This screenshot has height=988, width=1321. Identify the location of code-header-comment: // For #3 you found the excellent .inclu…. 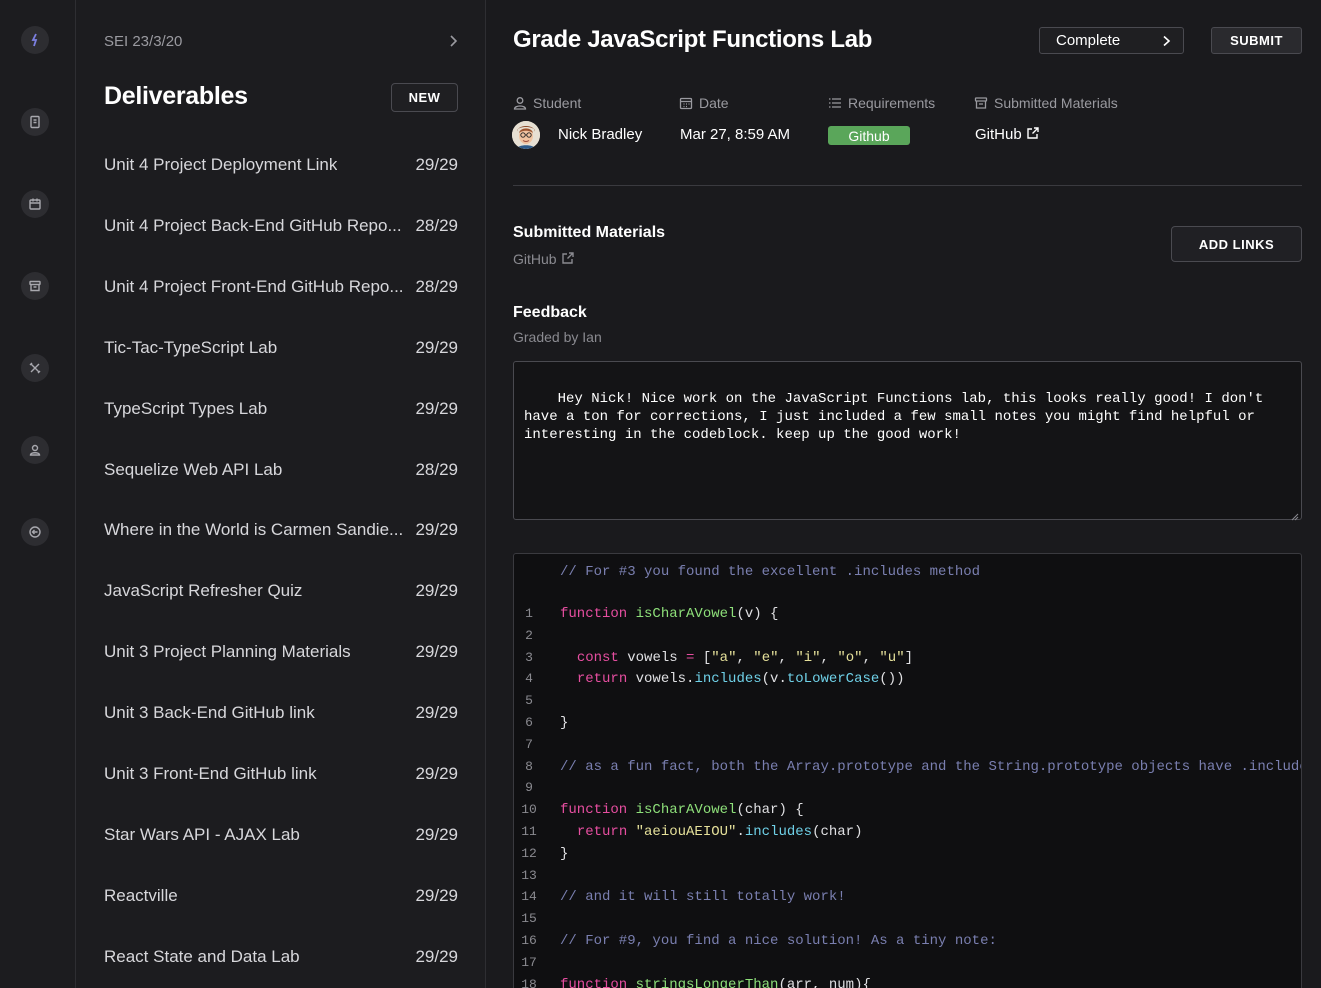
(770, 572).